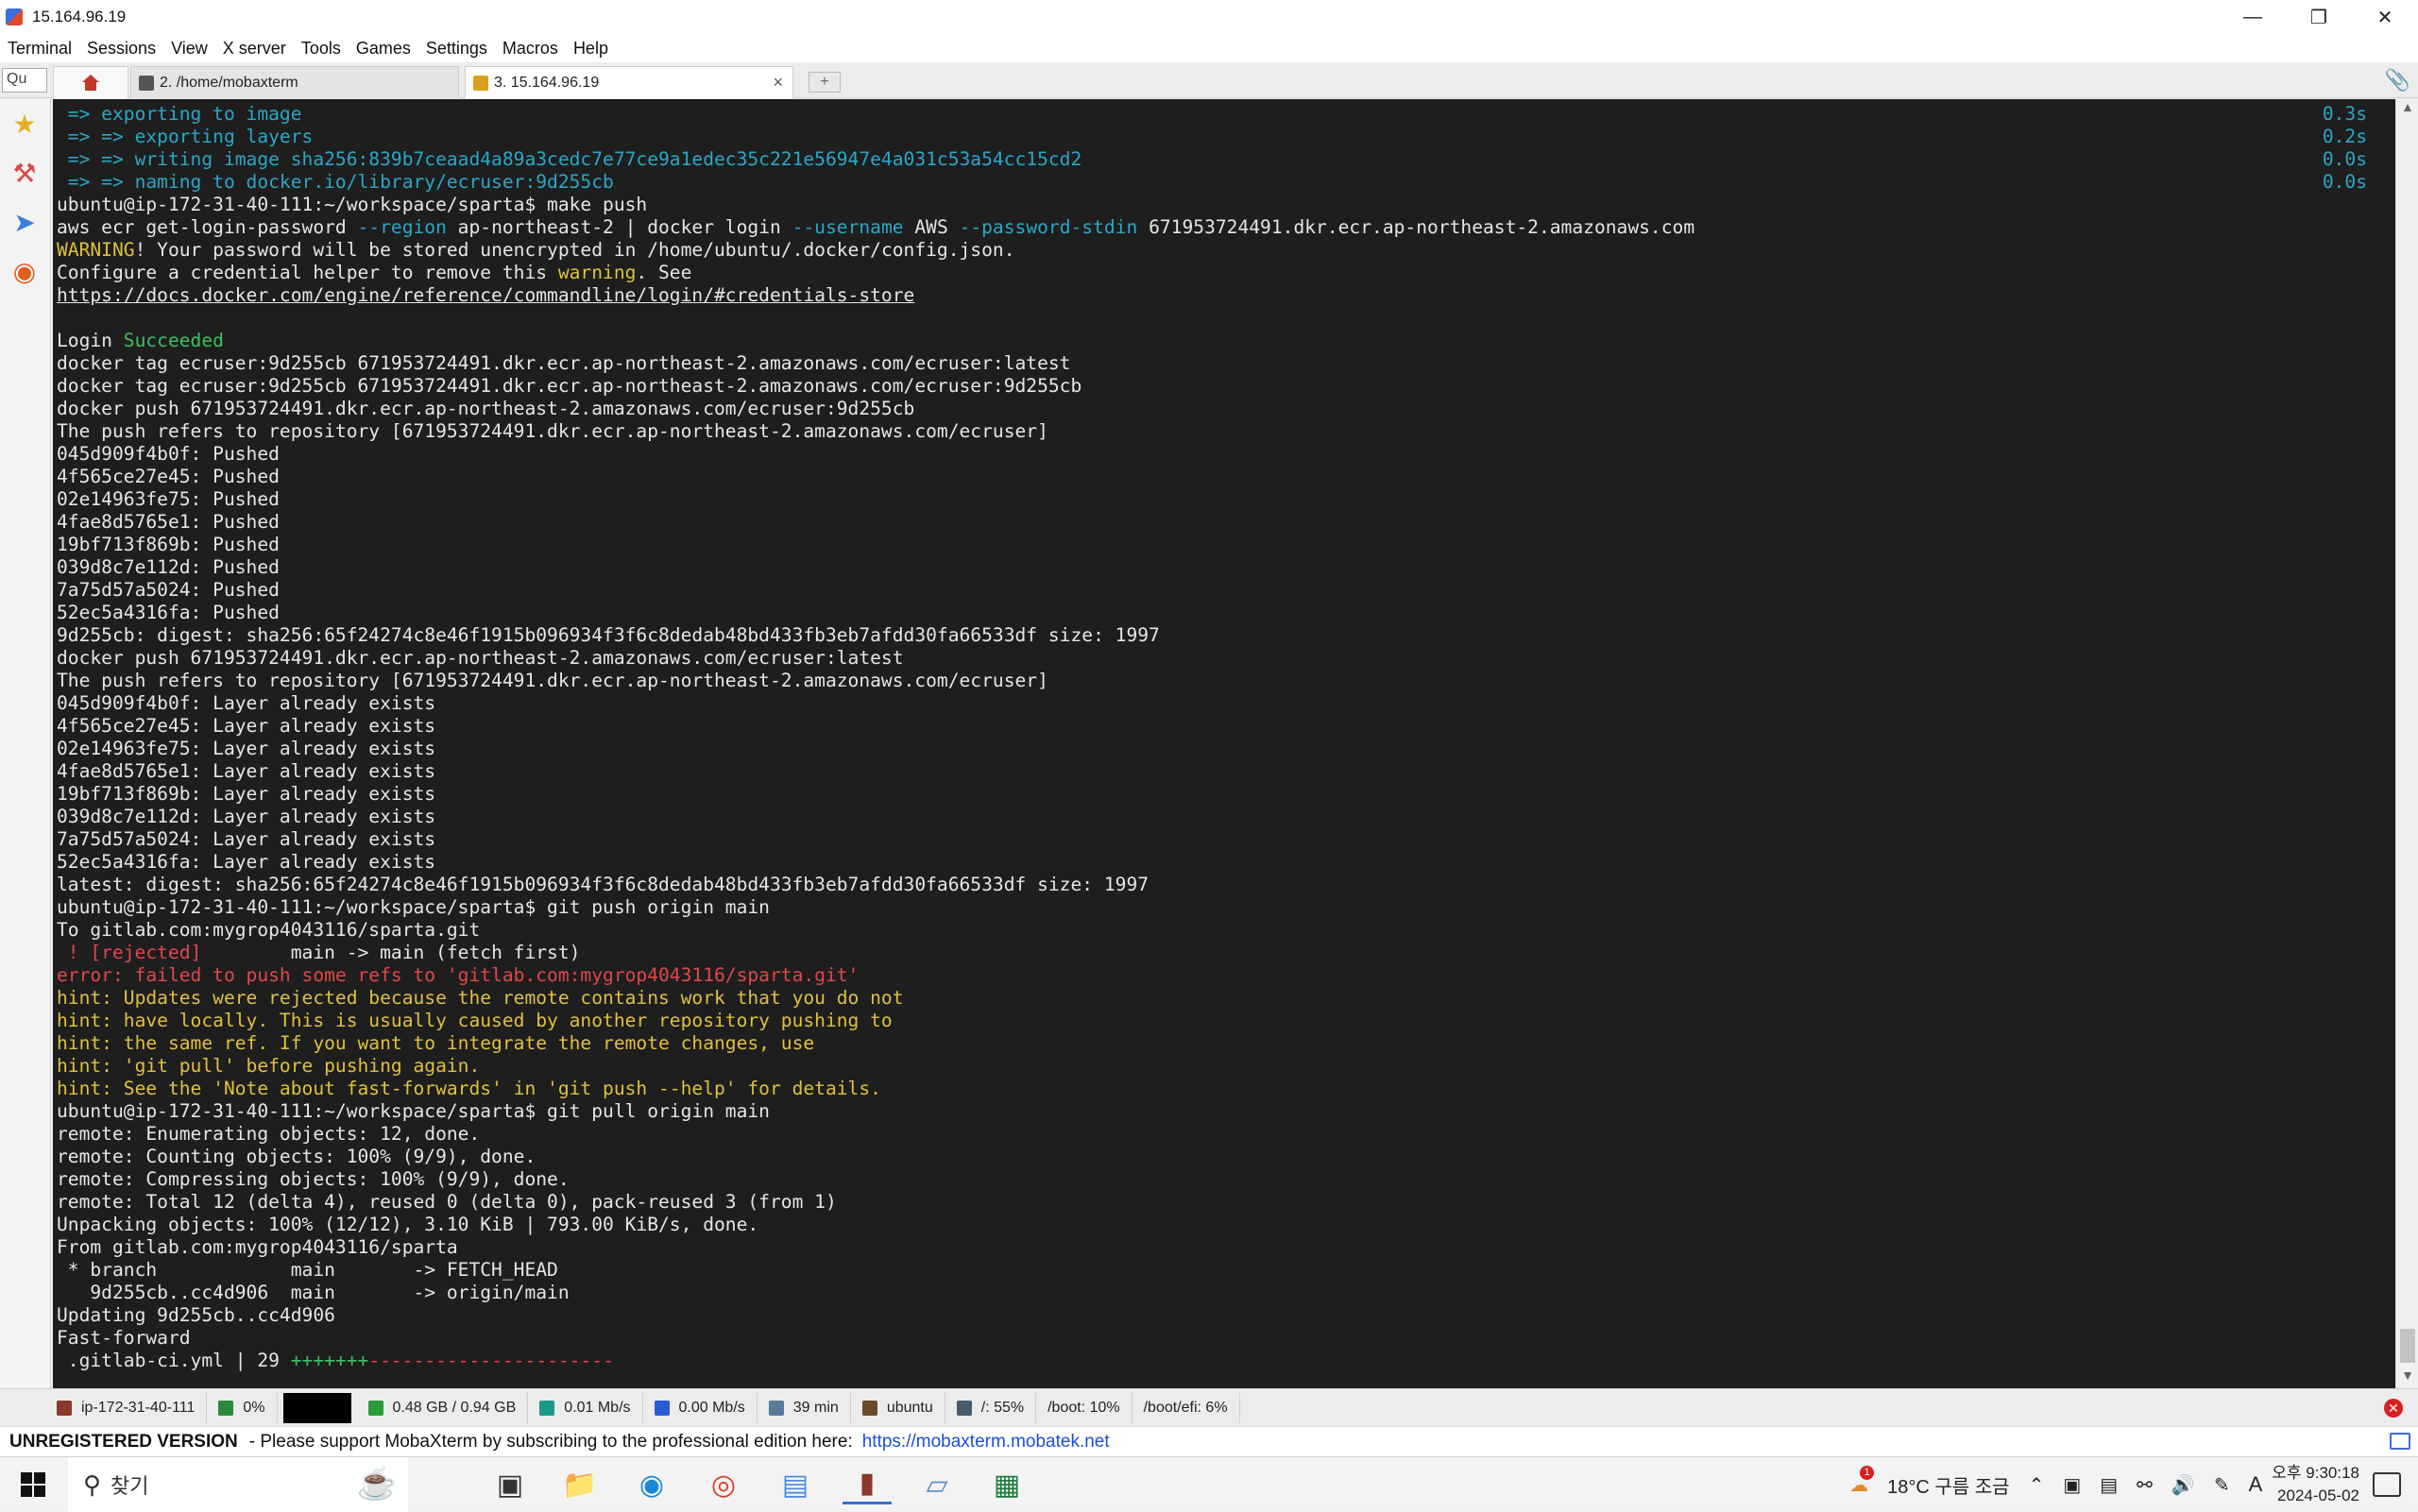 Image resolution: width=2418 pixels, height=1512 pixels. I want to click on minimize-icon: —, so click(2253, 17).